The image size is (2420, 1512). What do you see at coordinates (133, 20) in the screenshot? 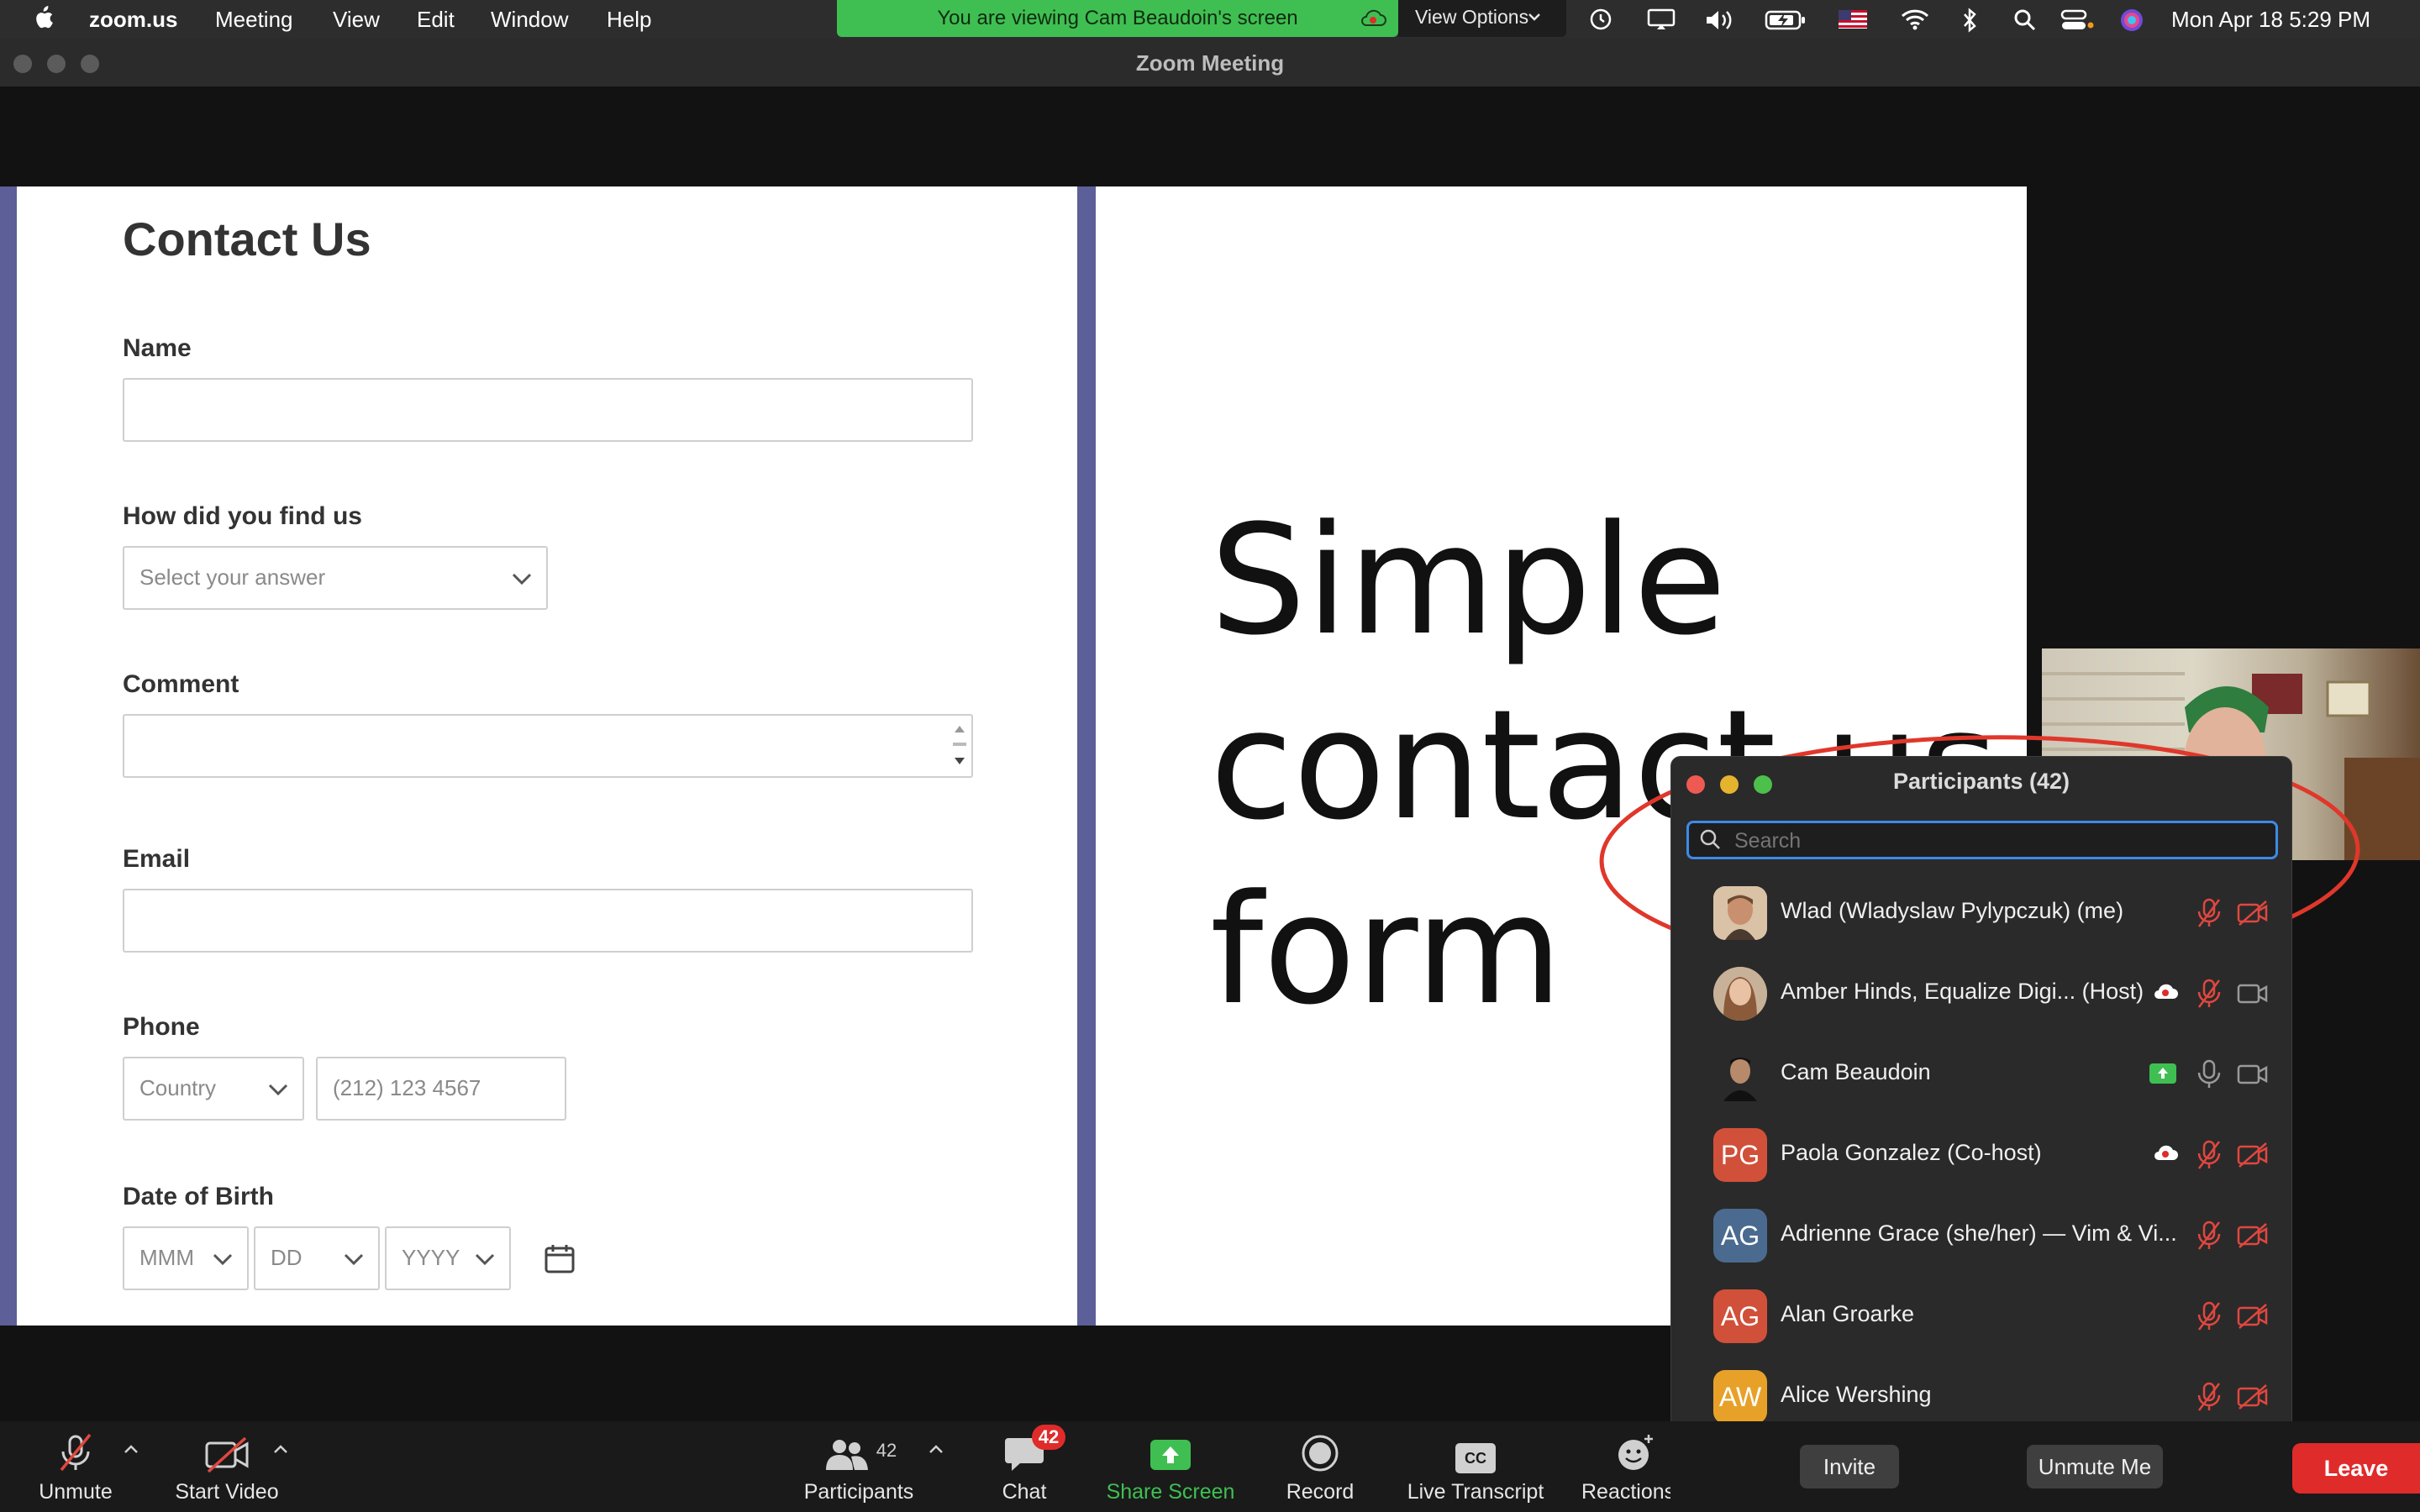
I see `app-menu: zoom.us` at bounding box center [133, 20].